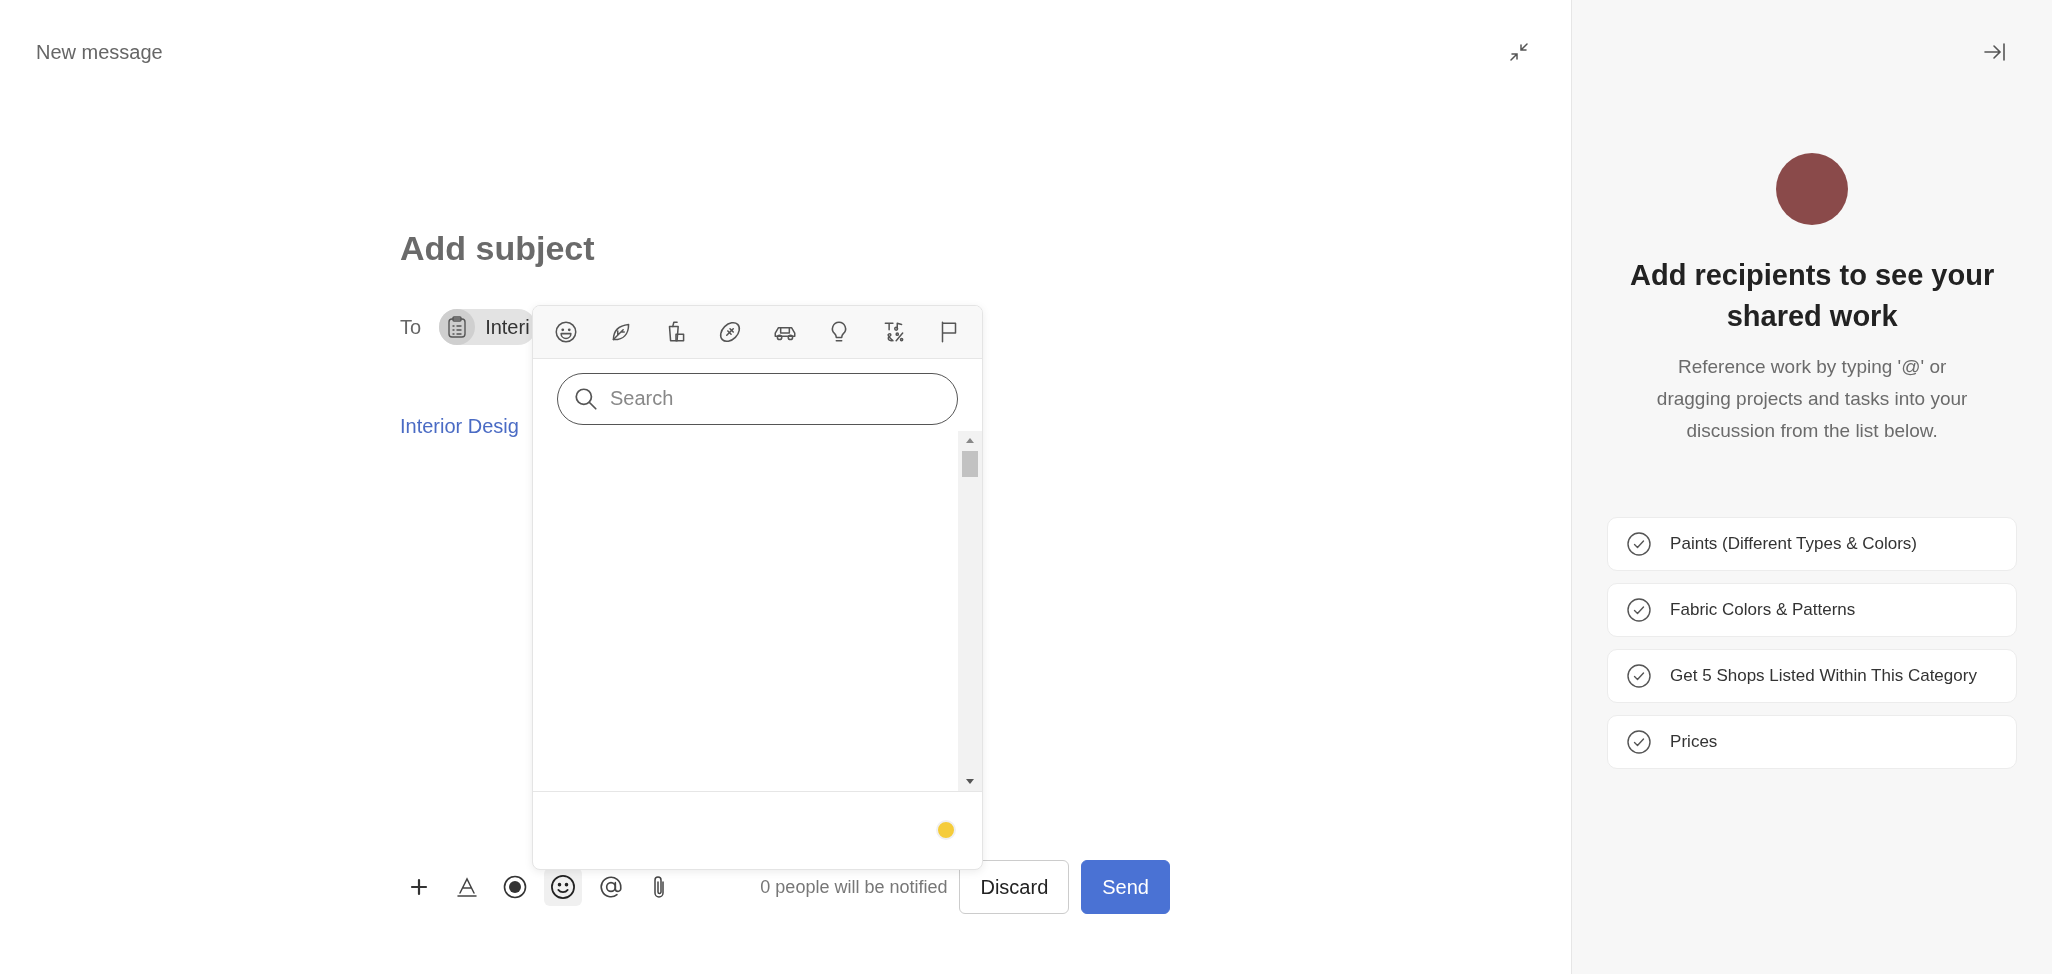 Image resolution: width=2052 pixels, height=974 pixels. Describe the element at coordinates (1812, 676) in the screenshot. I see `task-item: Get 5 Shops Listed Within This Category` at that location.